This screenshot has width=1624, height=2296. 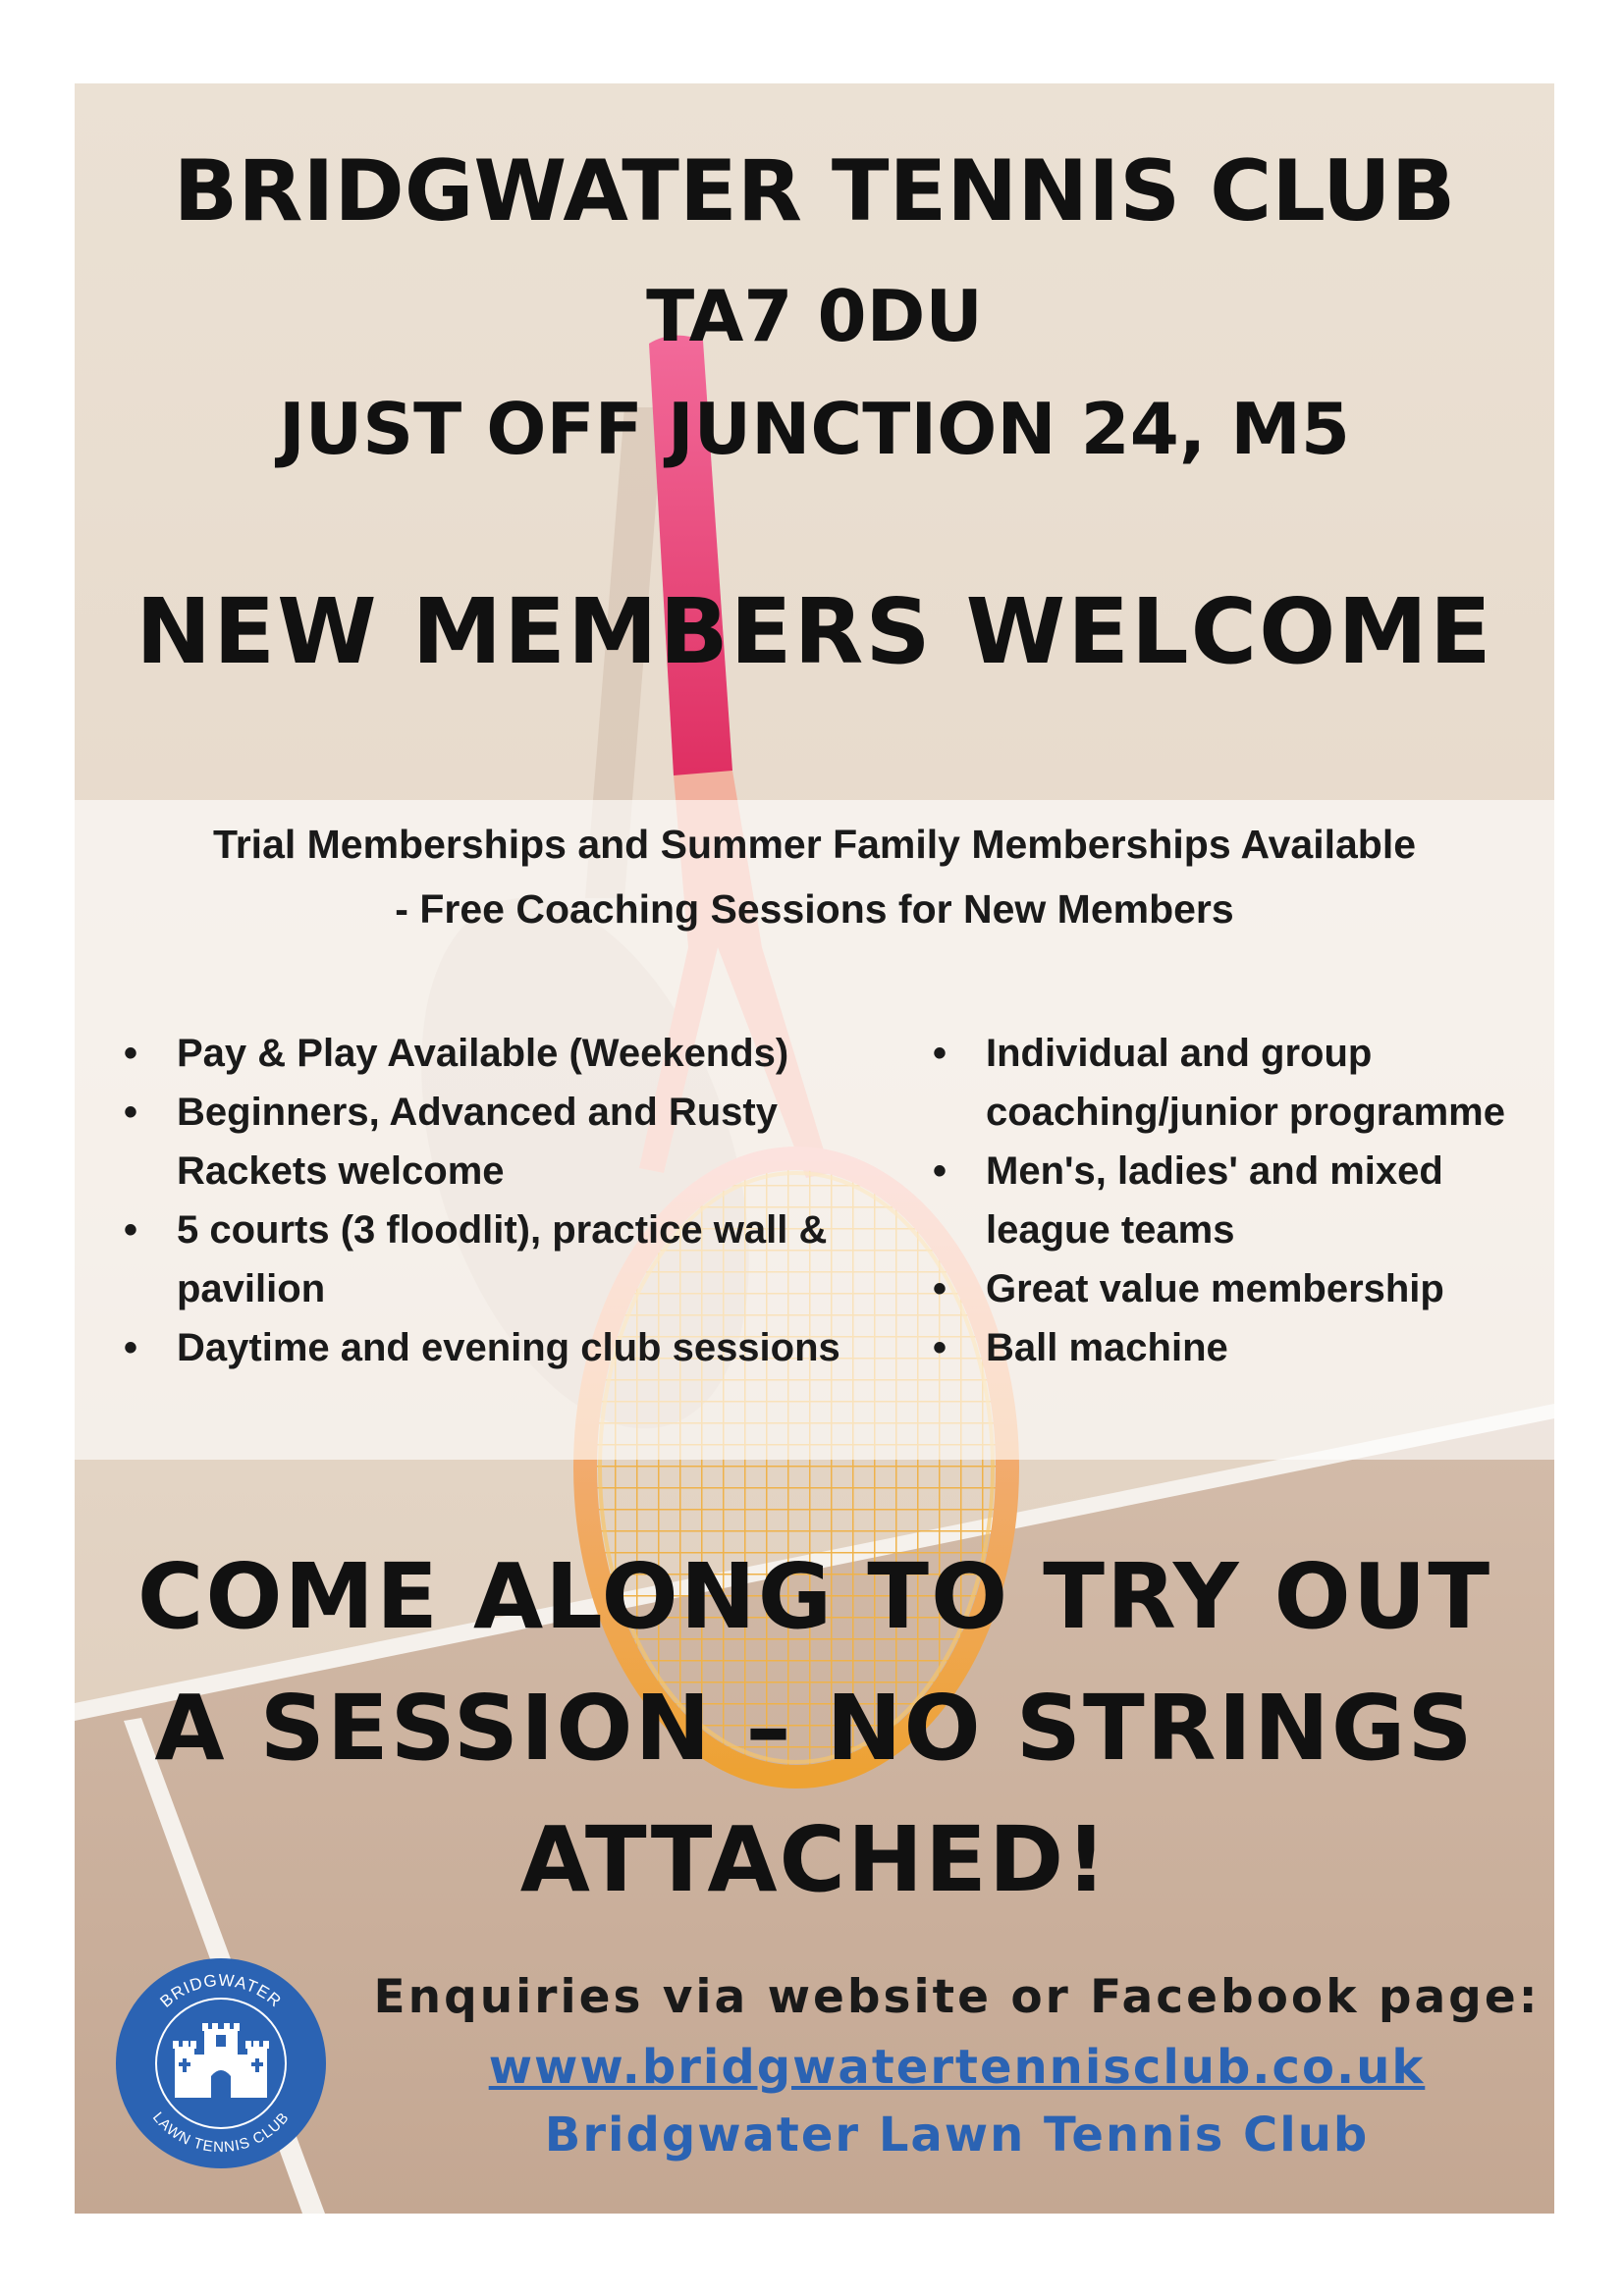 I want to click on list-item: • Daytime and evening club sessions, so click(x=508, y=1347).